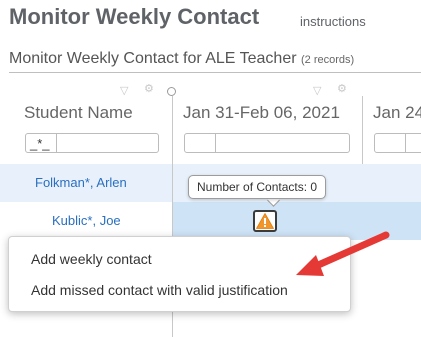  What do you see at coordinates (81, 182) in the screenshot?
I see `student-link-folkman: Folkman*, Arlen` at bounding box center [81, 182].